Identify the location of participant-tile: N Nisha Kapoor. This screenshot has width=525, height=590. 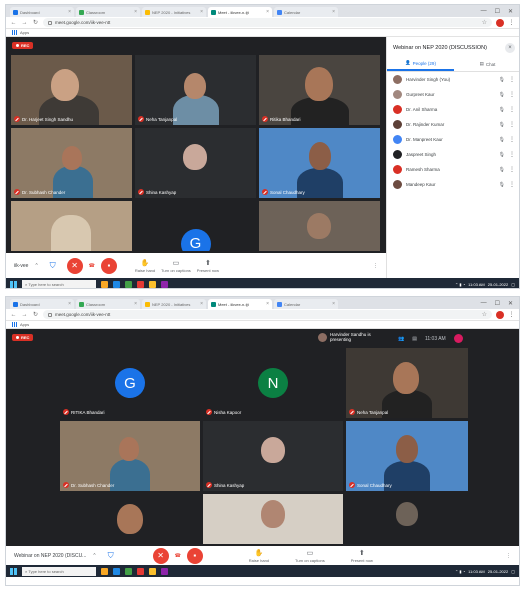
(273, 383).